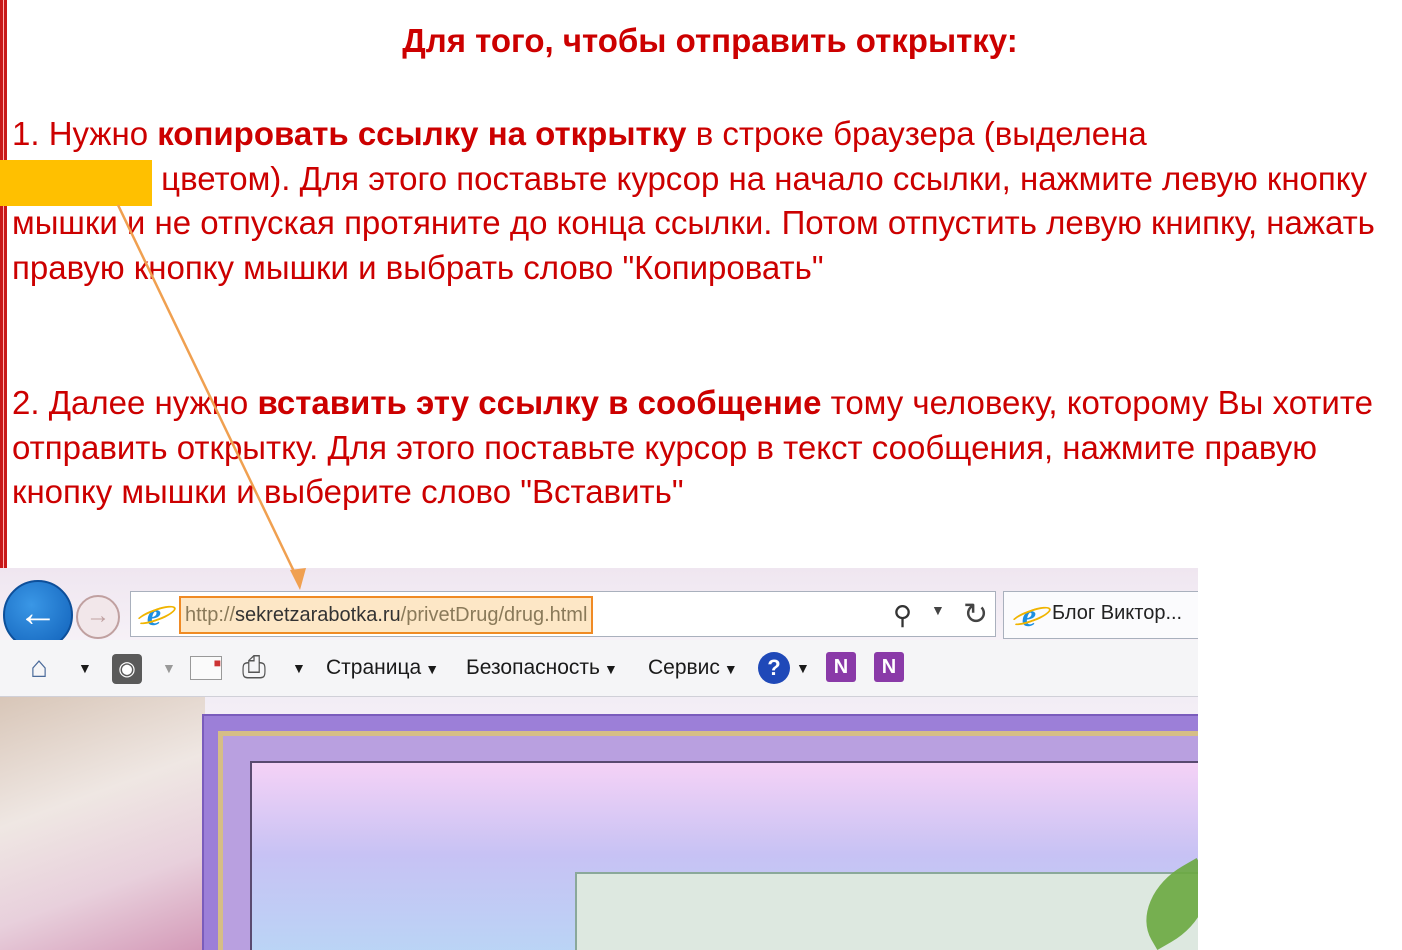 This screenshot has width=1402, height=950. Describe the element at coordinates (299, 668) in the screenshot. I see `print-dropdown-icon: ▼` at that location.